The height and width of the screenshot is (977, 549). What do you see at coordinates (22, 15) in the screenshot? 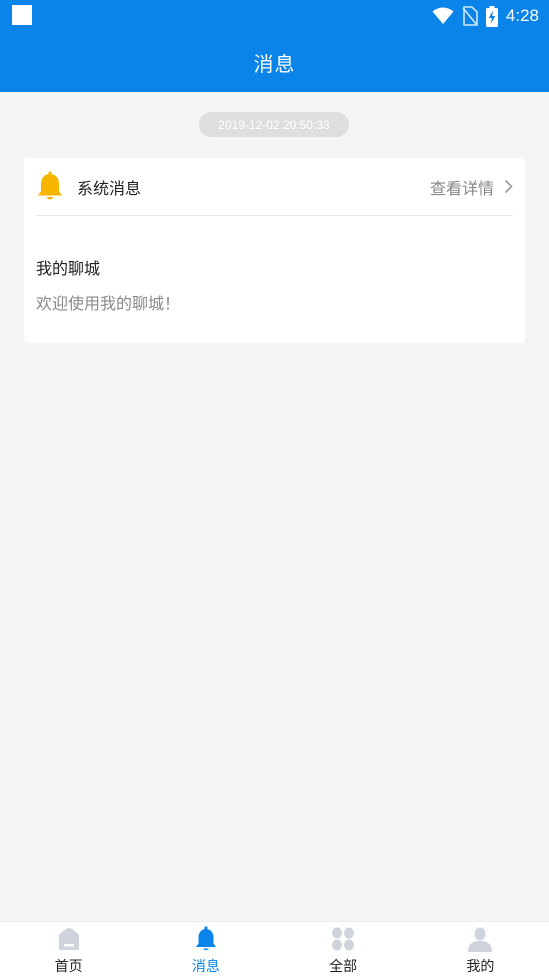
I see `notification-square-icon` at bounding box center [22, 15].